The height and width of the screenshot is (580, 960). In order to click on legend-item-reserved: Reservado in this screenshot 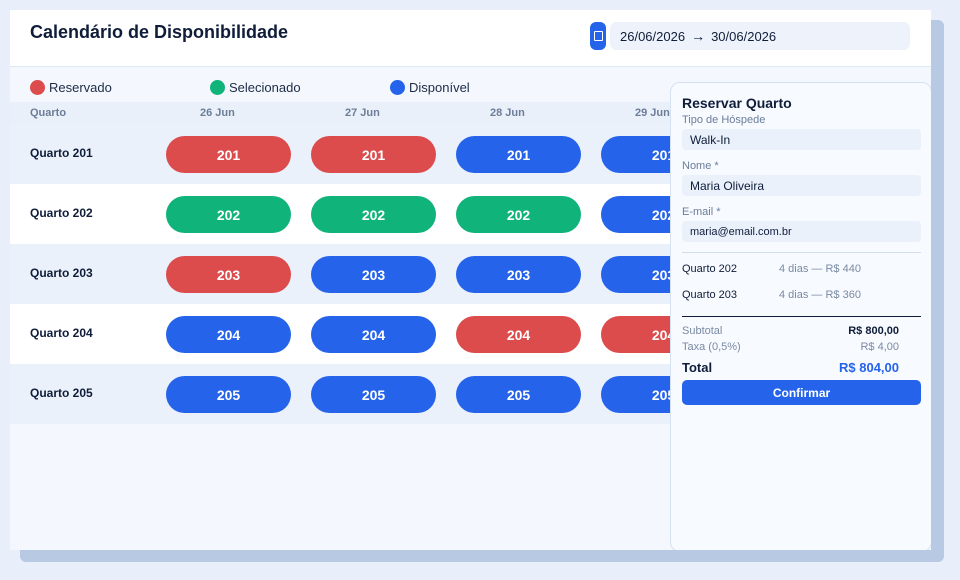, I will do `click(120, 87)`.